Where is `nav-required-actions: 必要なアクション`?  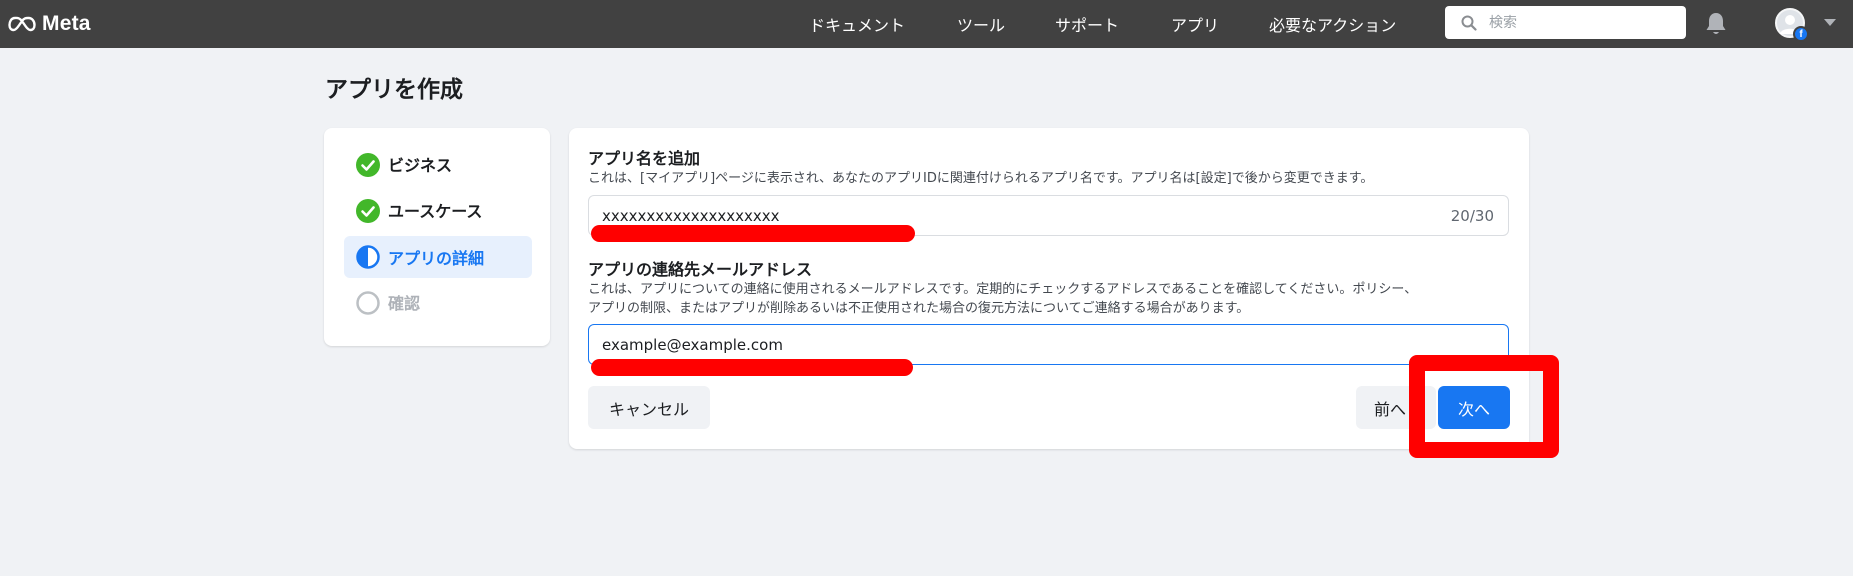
nav-required-actions: 必要なアクション is located at coordinates (1332, 24).